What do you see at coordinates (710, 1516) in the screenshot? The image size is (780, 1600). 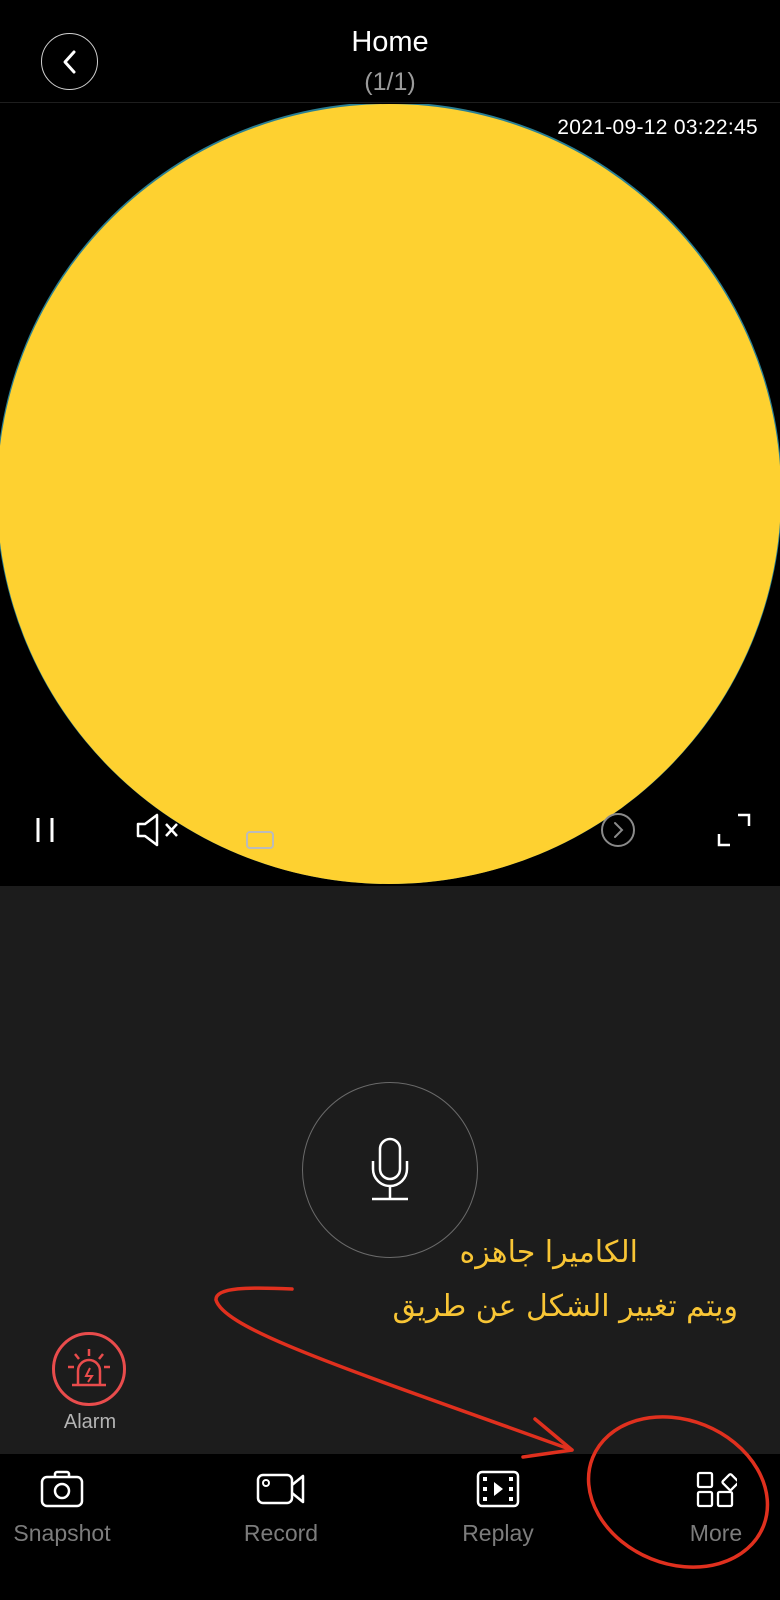 I see `more-button: More` at bounding box center [710, 1516].